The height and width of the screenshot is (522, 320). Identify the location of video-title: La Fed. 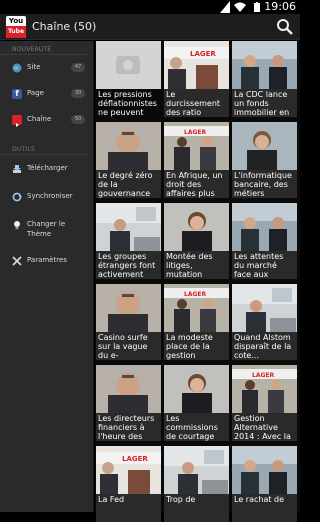
(128, 508).